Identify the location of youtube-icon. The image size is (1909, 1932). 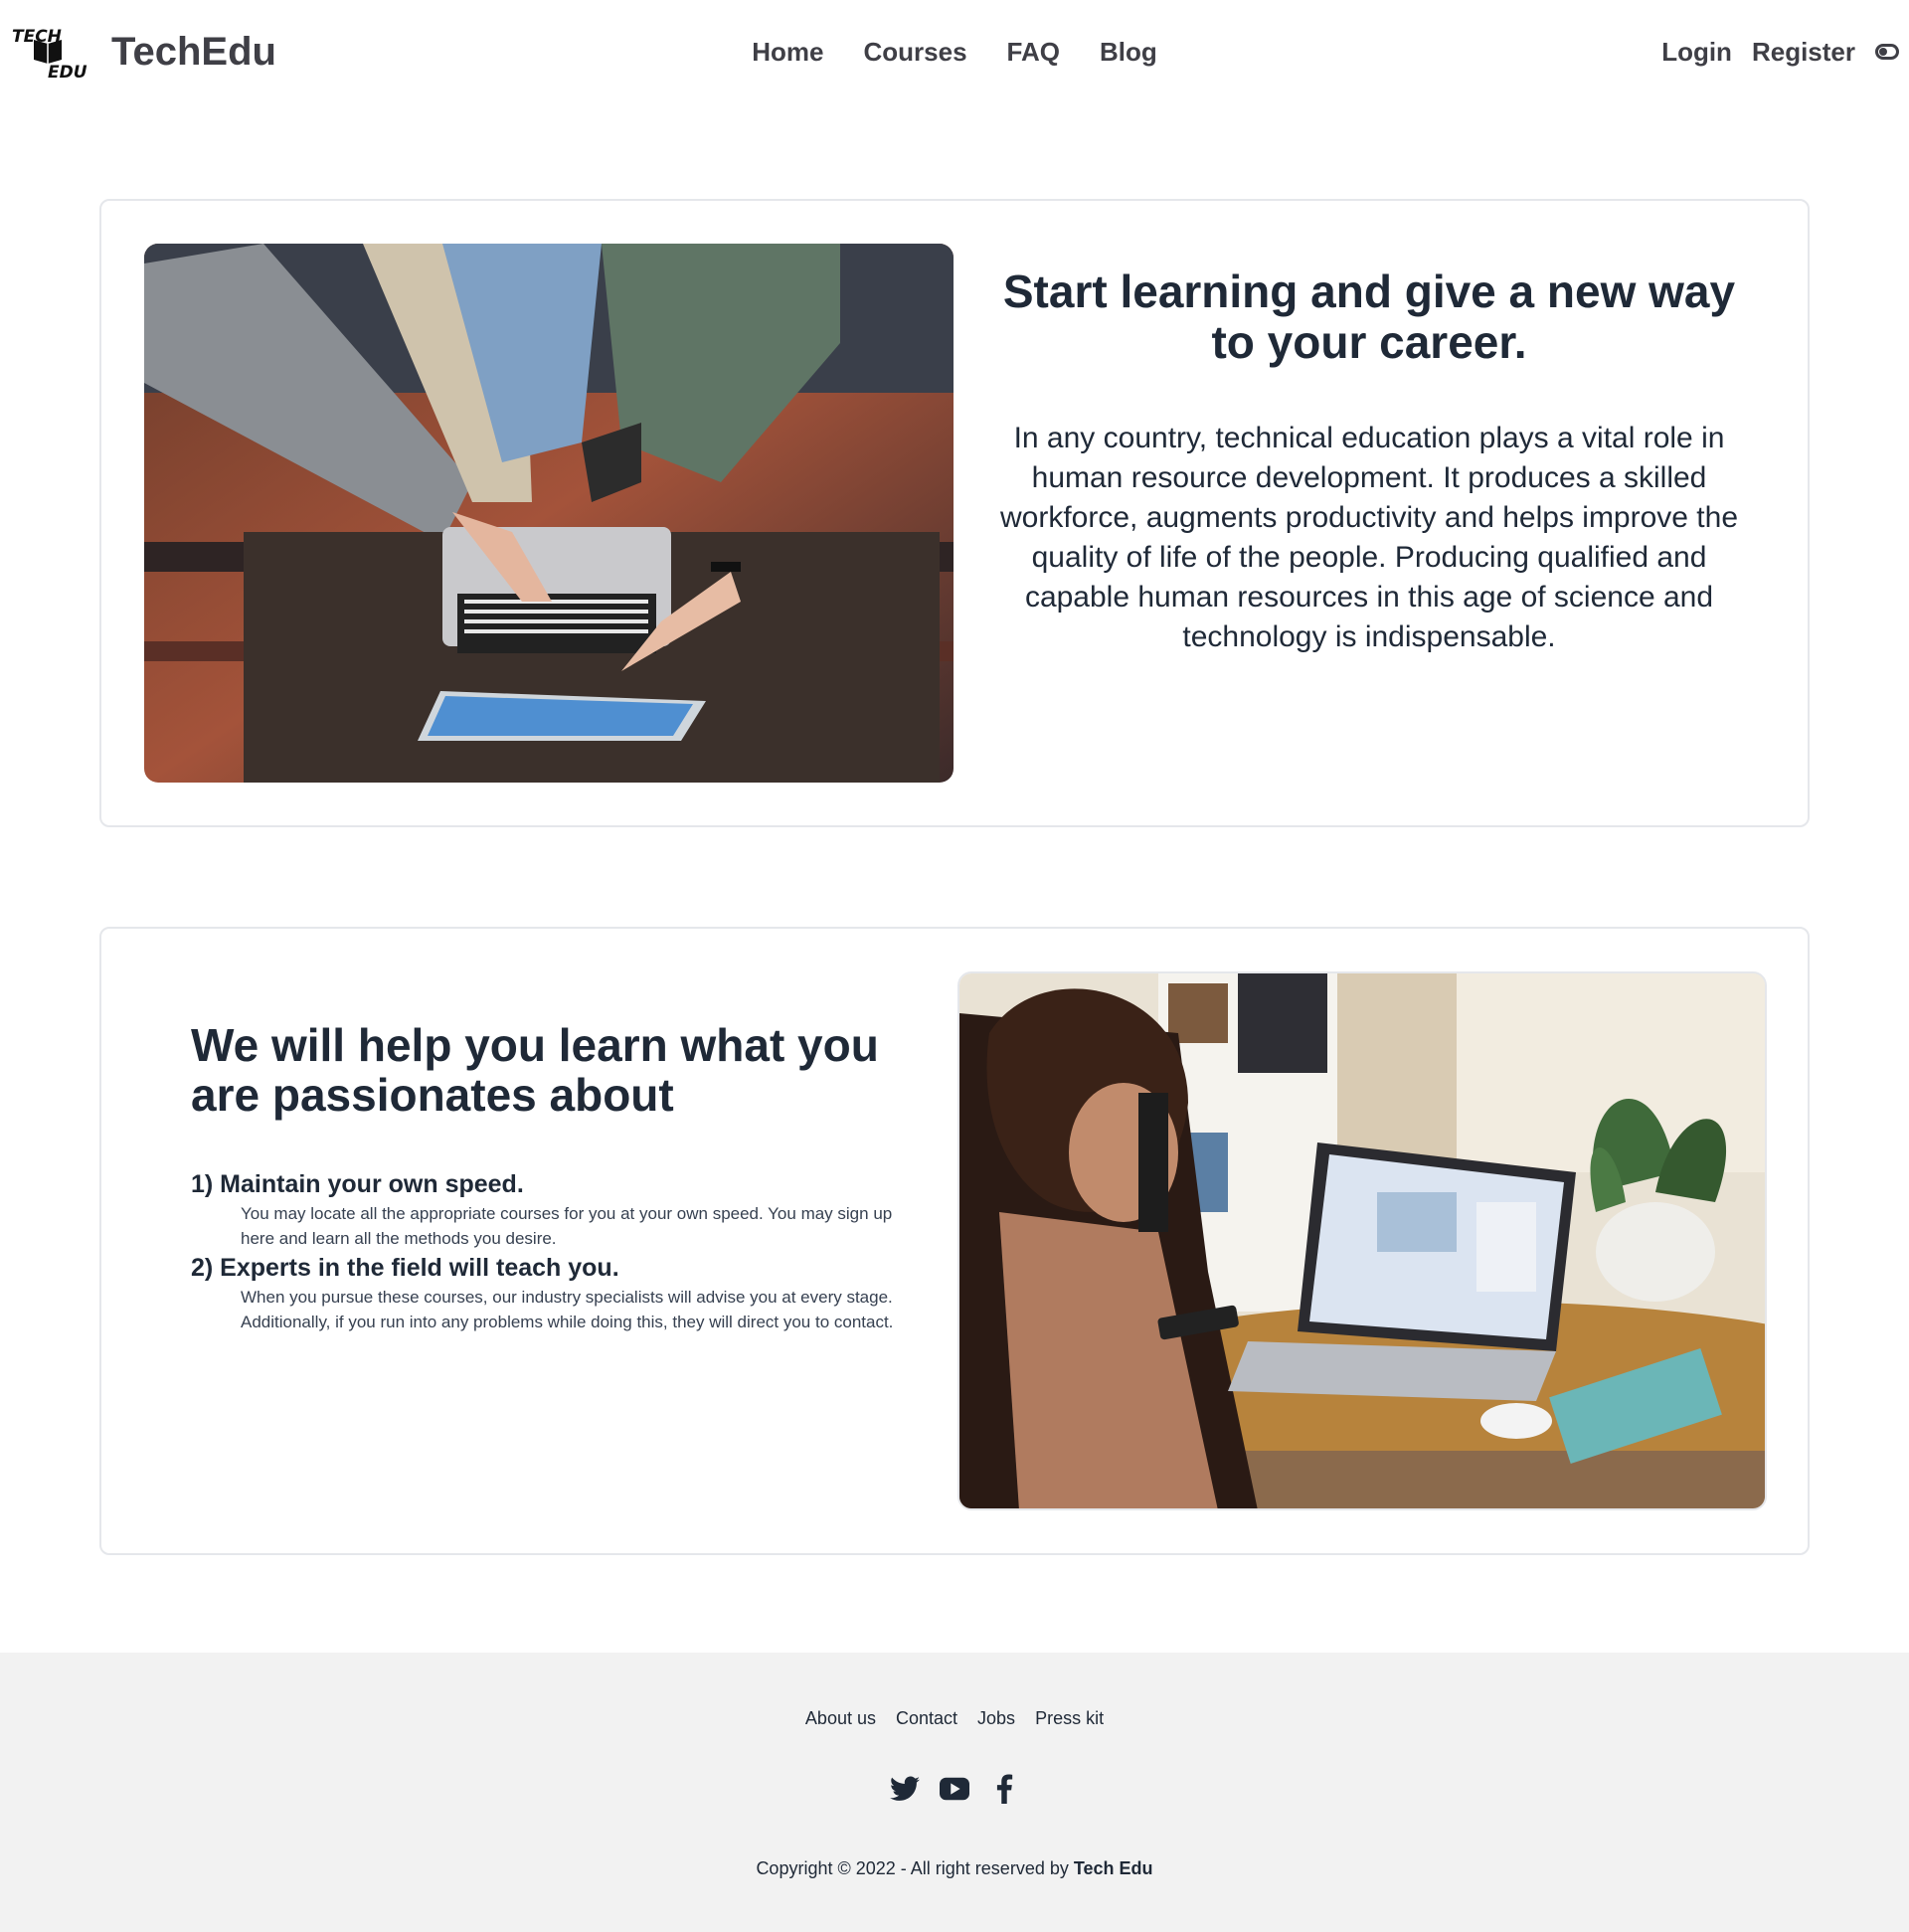
(954, 1789).